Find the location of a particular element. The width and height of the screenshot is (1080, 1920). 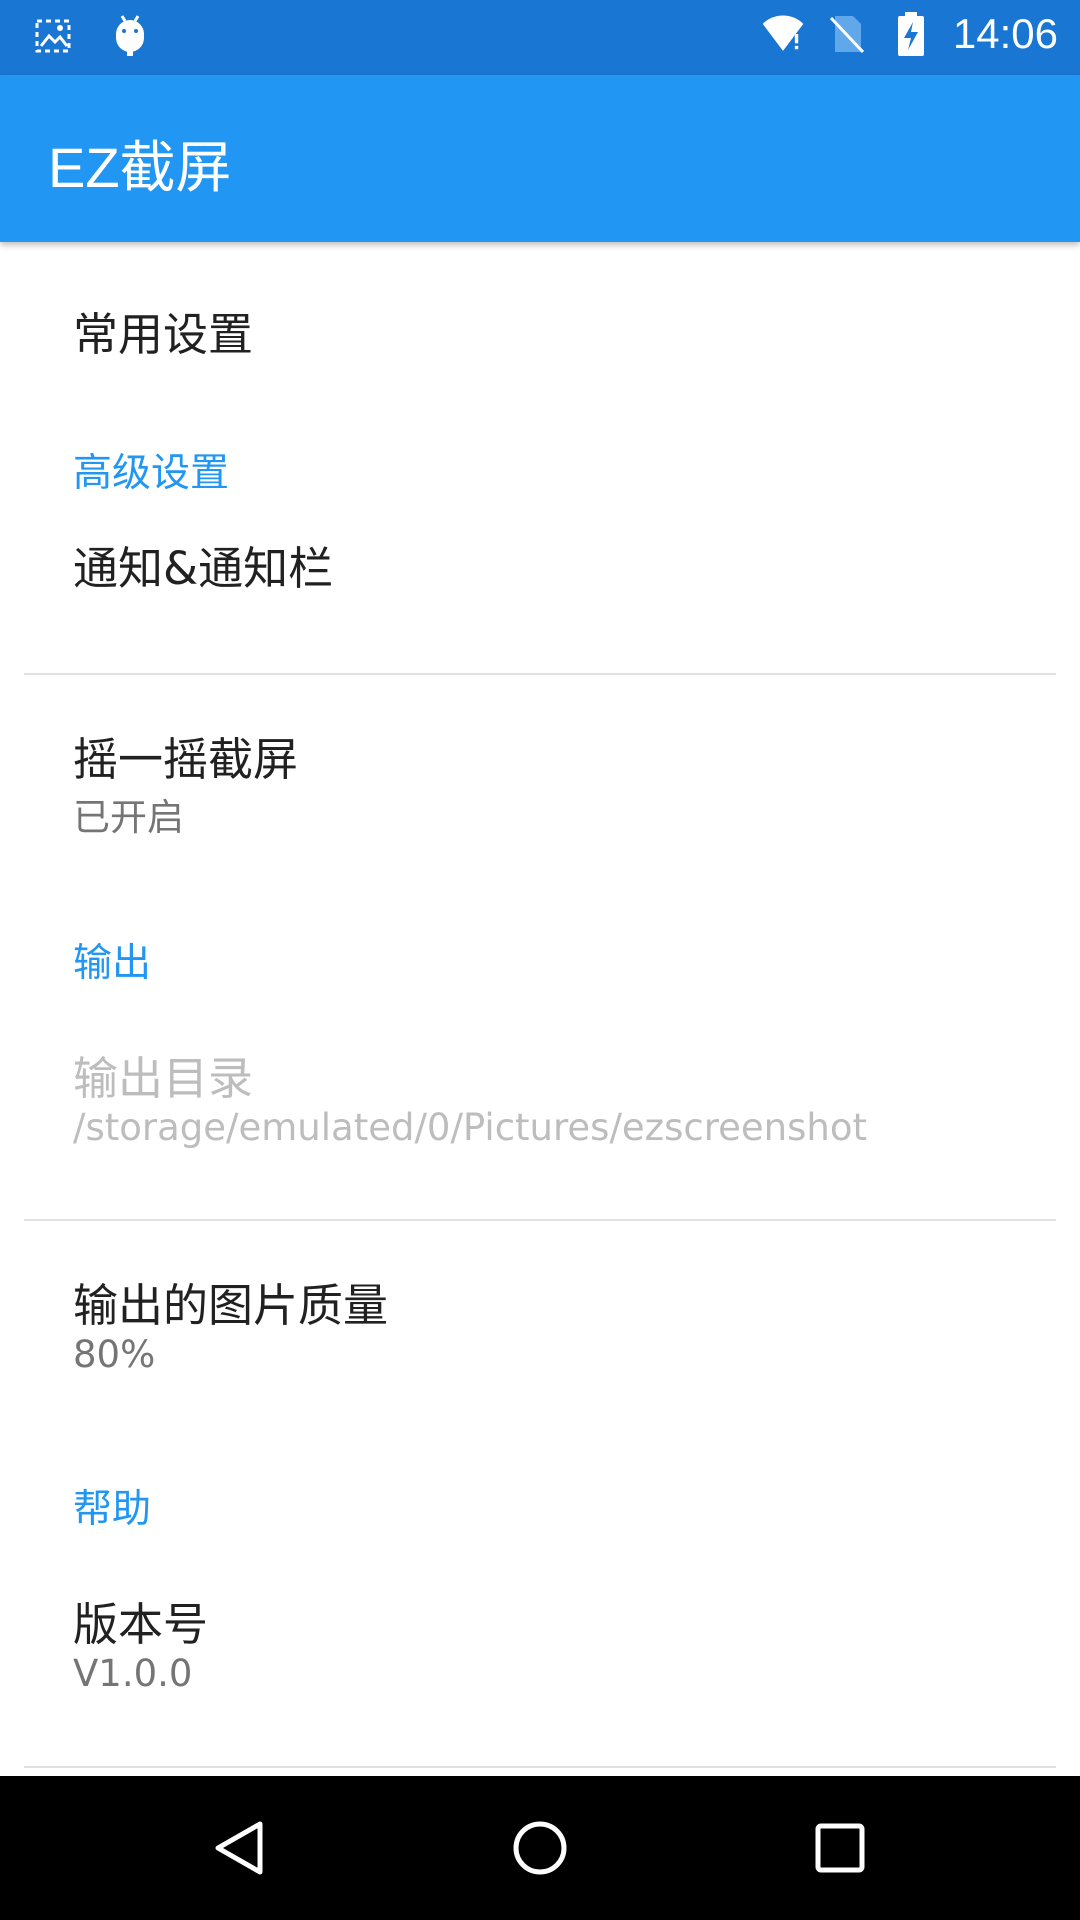

home-icon is located at coordinates (540, 1848).